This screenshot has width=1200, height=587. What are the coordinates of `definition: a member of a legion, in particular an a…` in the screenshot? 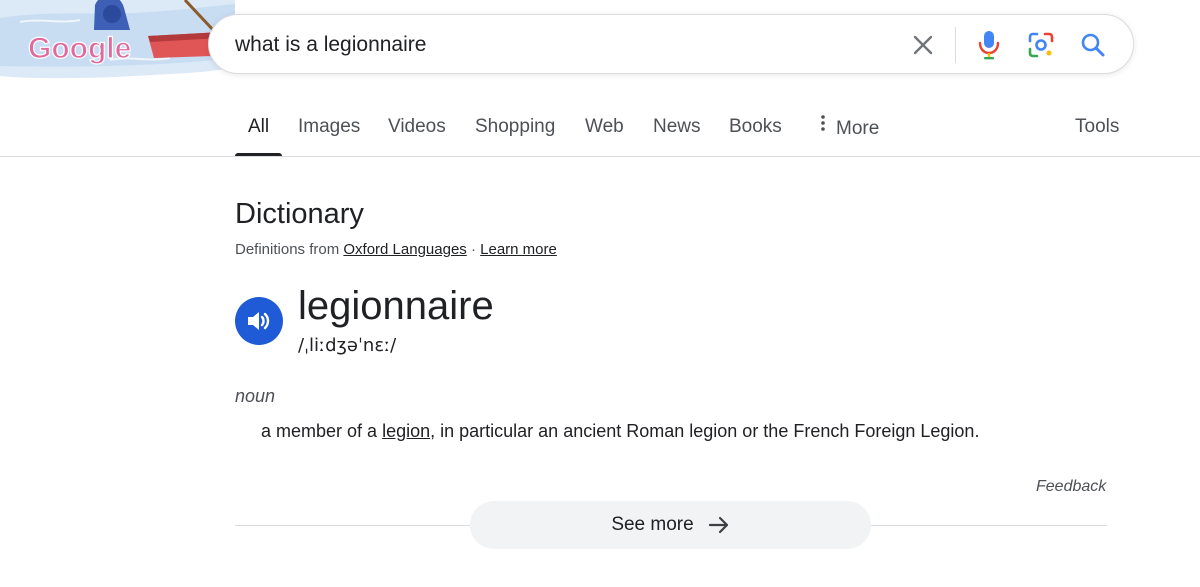 It's located at (620, 431).